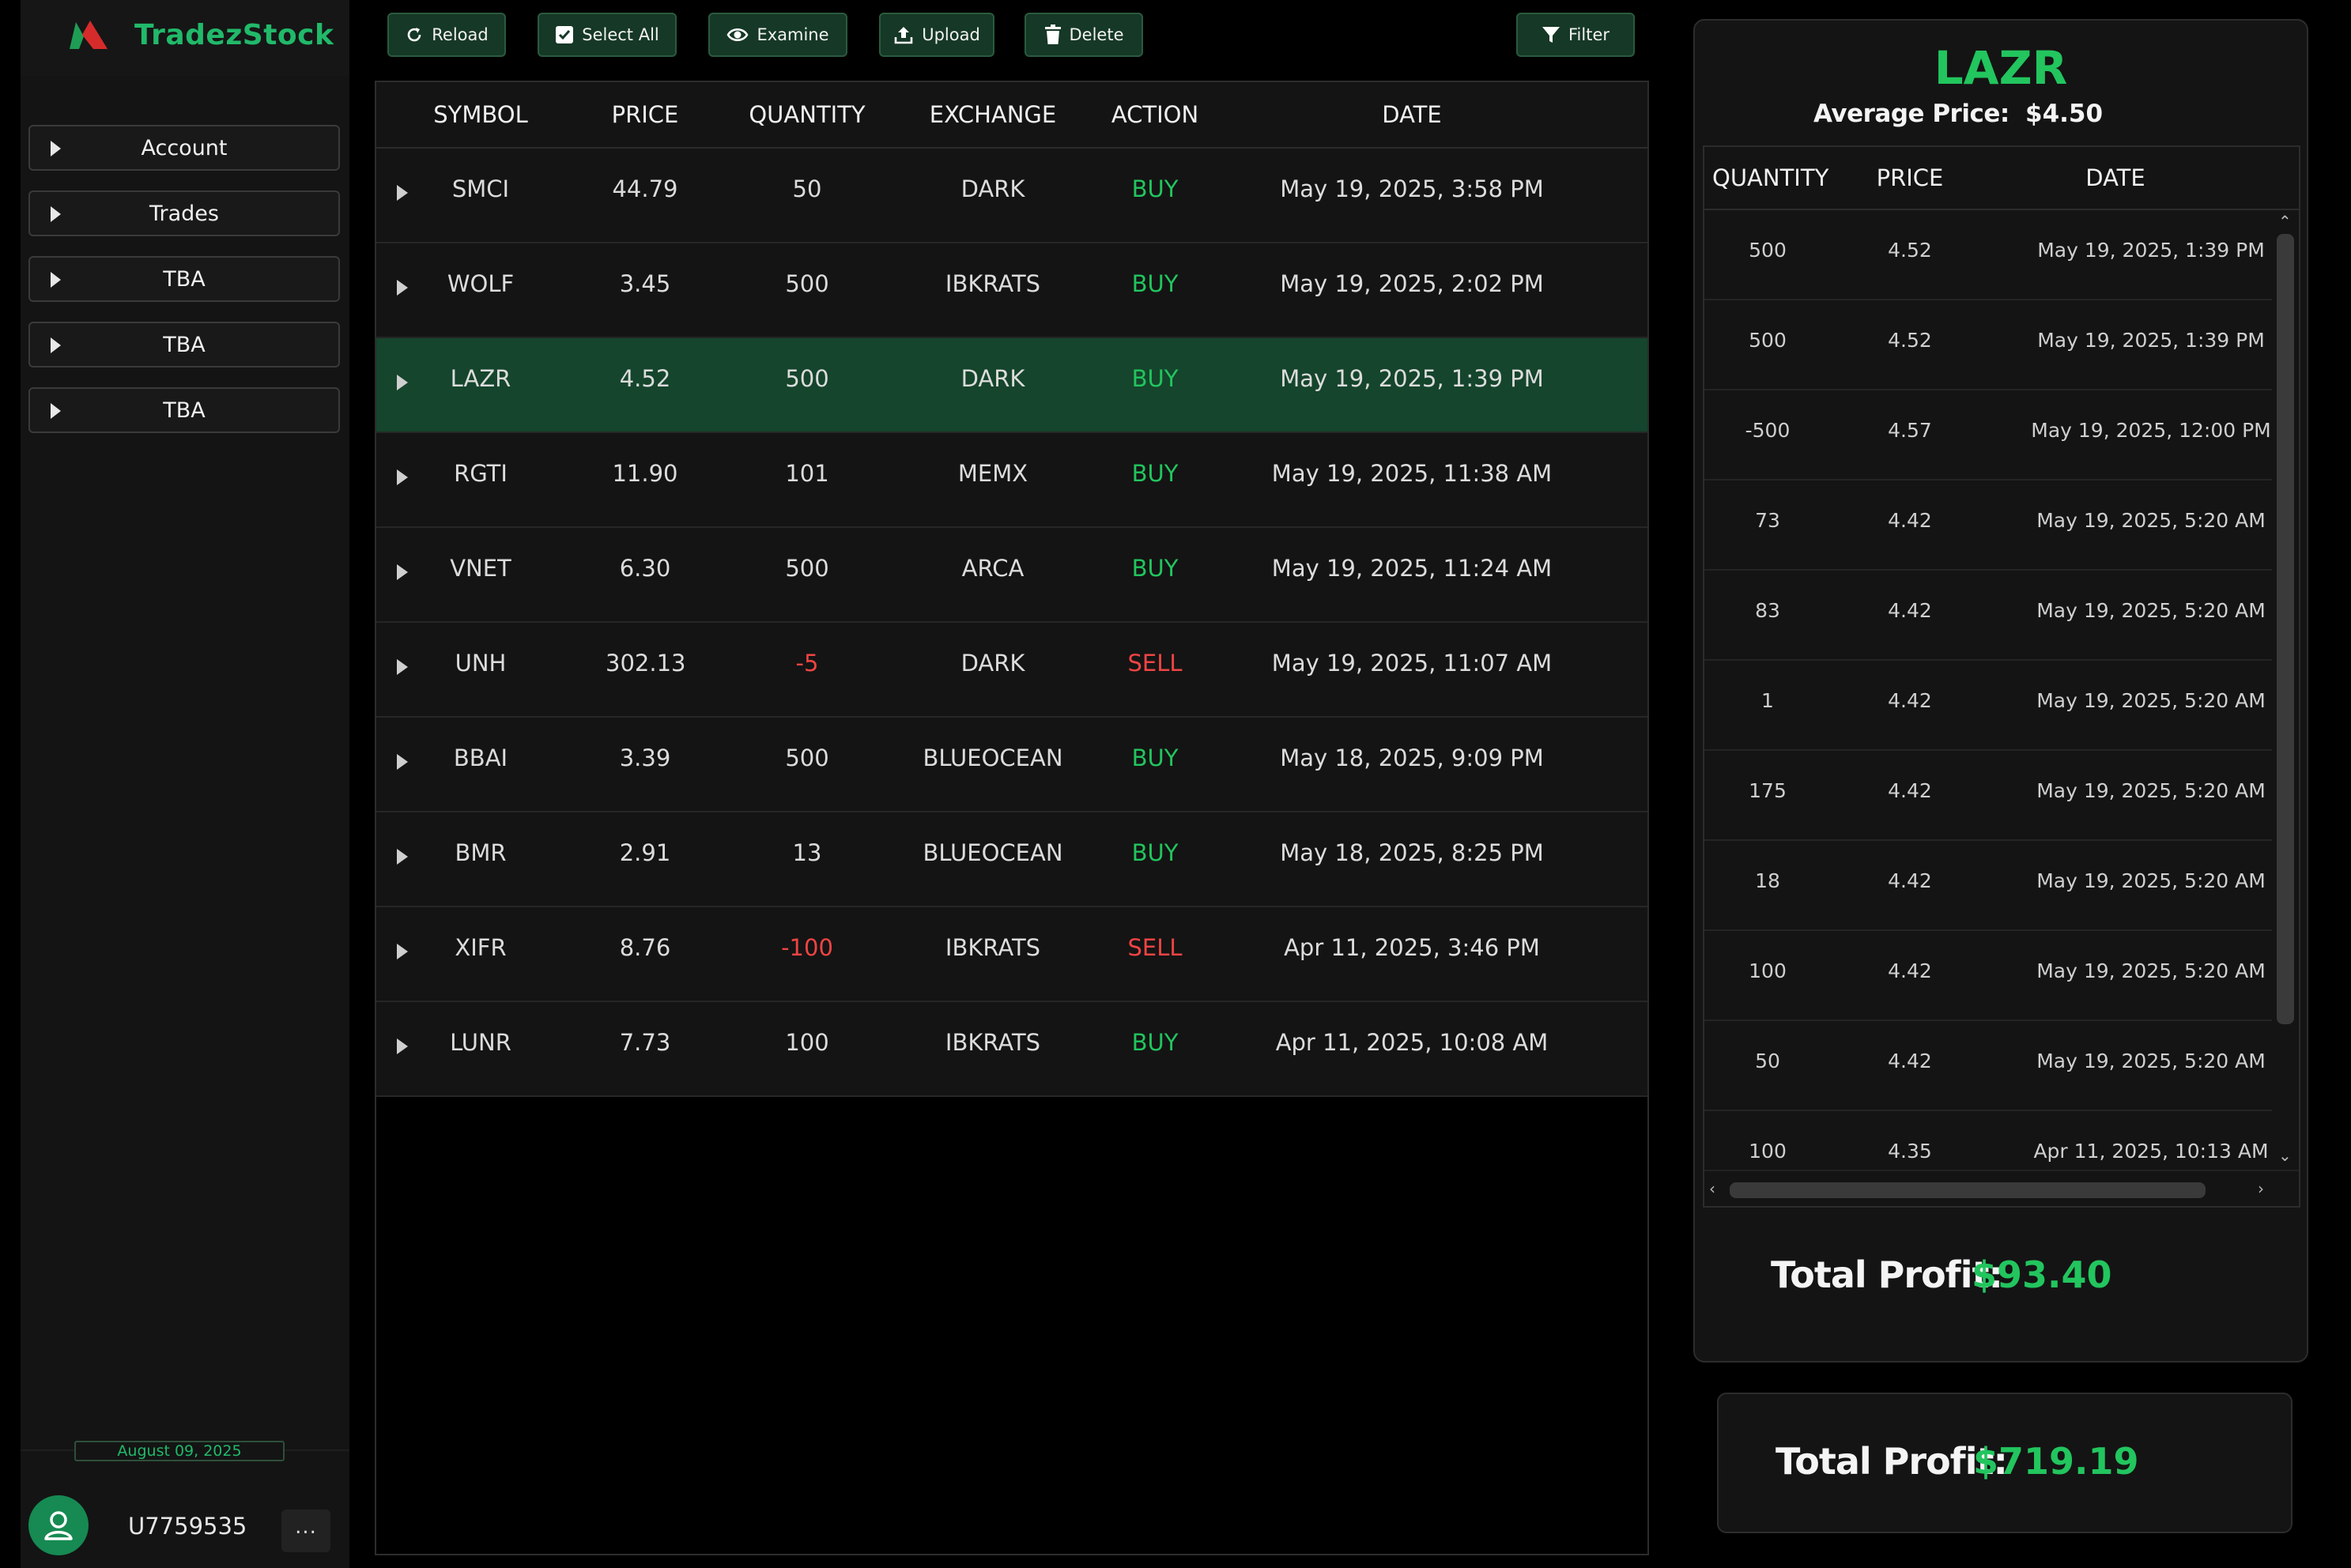 The height and width of the screenshot is (1568, 2351). I want to click on cell-price: 8.76, so click(645, 947).